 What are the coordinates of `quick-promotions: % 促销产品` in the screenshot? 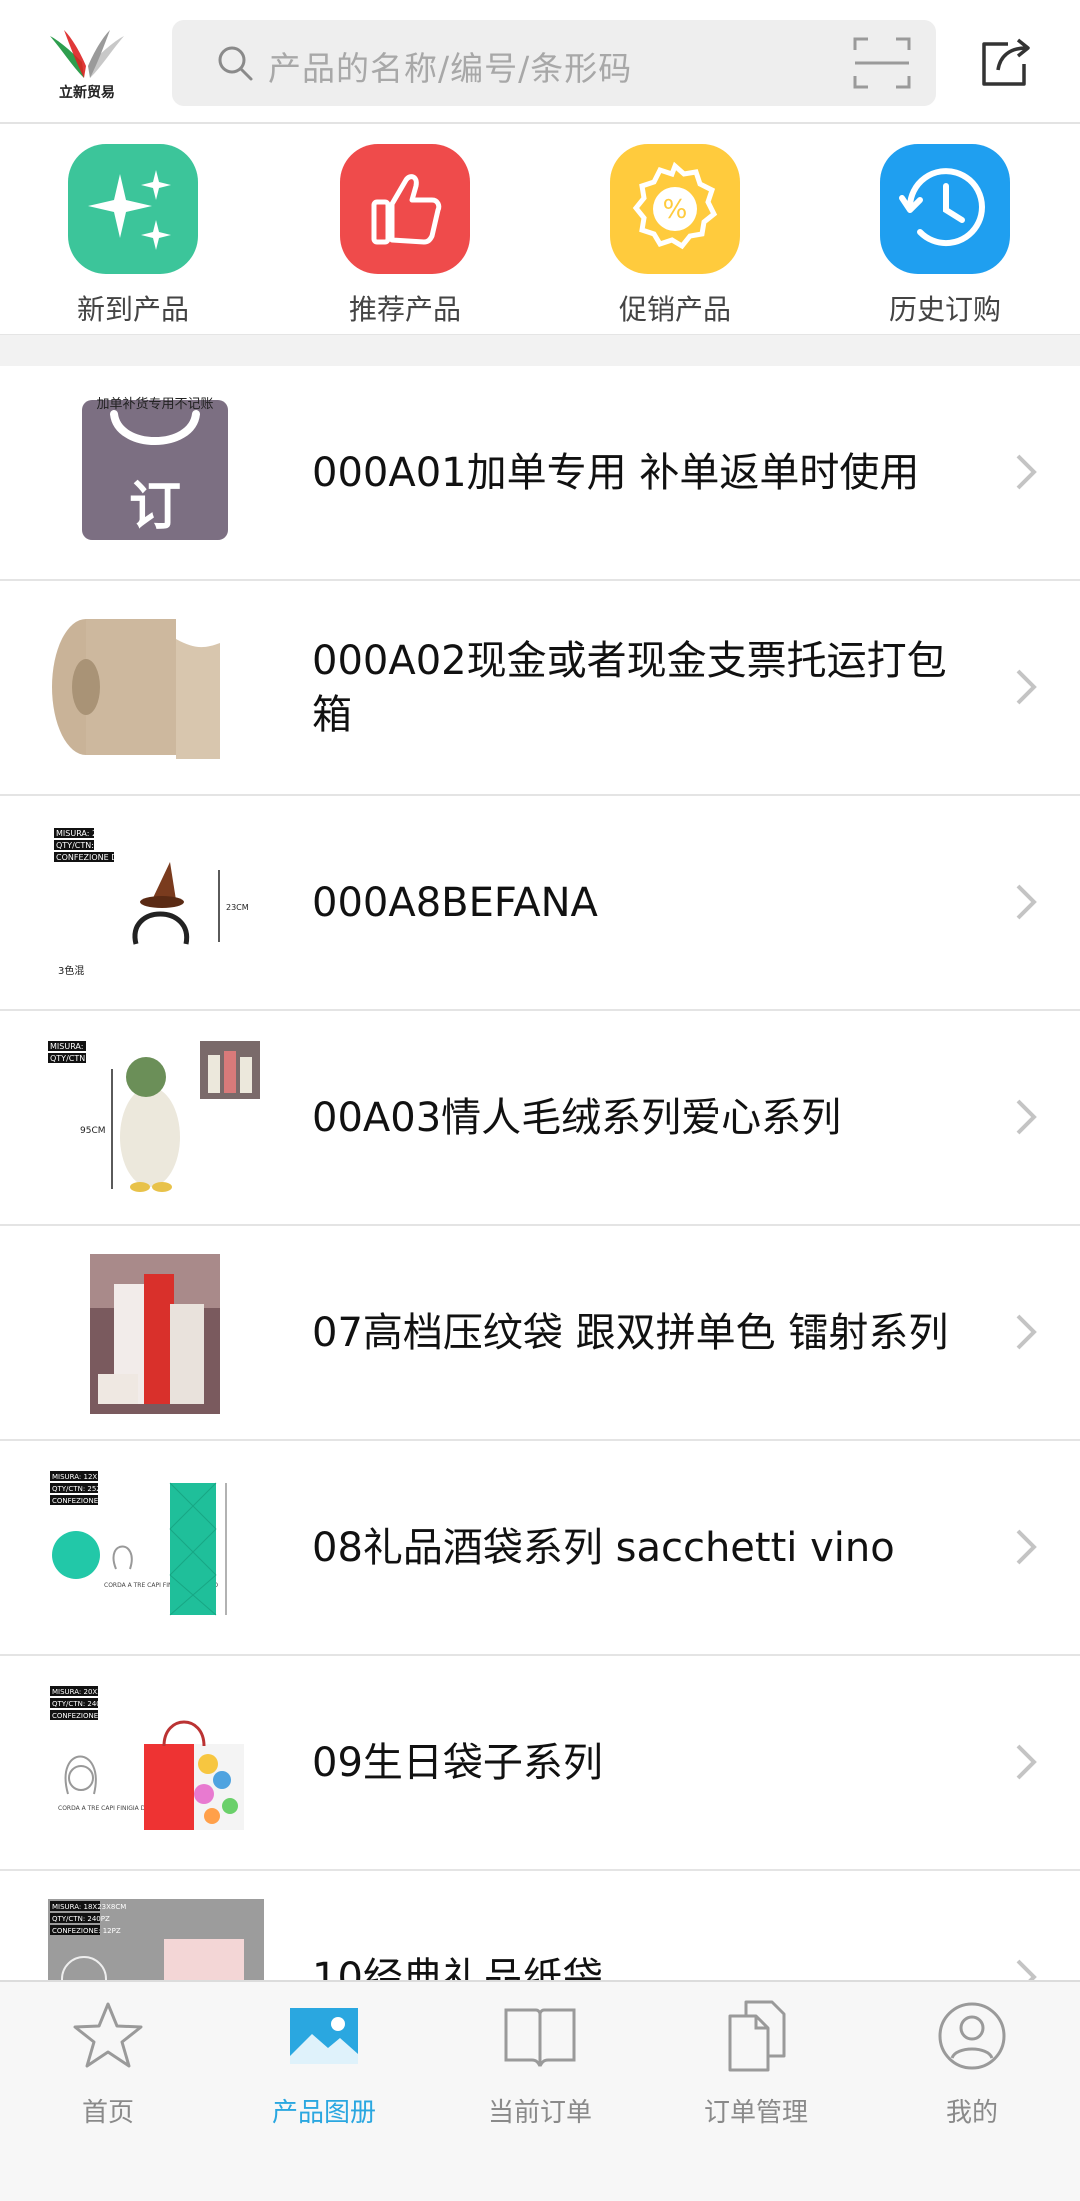 It's located at (675, 236).